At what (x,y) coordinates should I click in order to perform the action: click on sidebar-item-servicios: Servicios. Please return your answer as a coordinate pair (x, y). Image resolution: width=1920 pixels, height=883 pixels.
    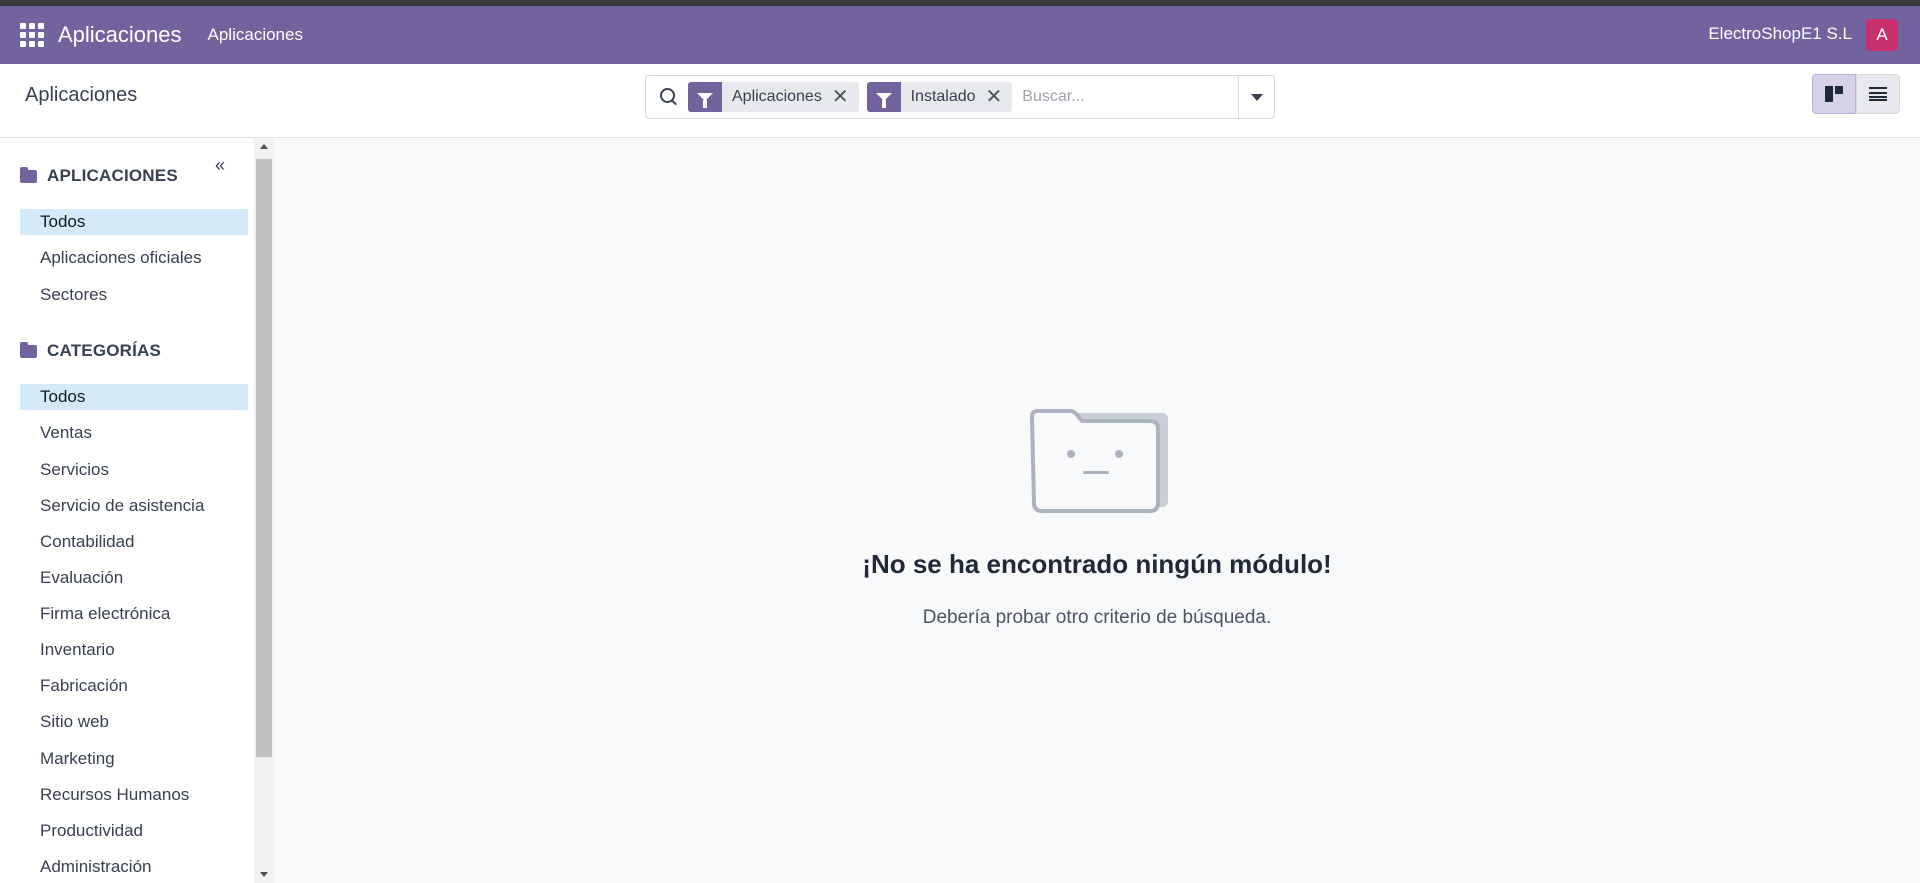
    Looking at the image, I should click on (134, 470).